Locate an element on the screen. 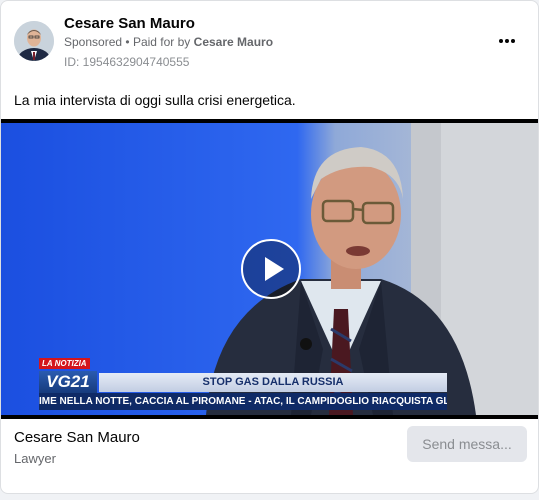 The height and width of the screenshot is (500, 539). ad-id: ID: 1954632904740555 is located at coordinates (127, 62).